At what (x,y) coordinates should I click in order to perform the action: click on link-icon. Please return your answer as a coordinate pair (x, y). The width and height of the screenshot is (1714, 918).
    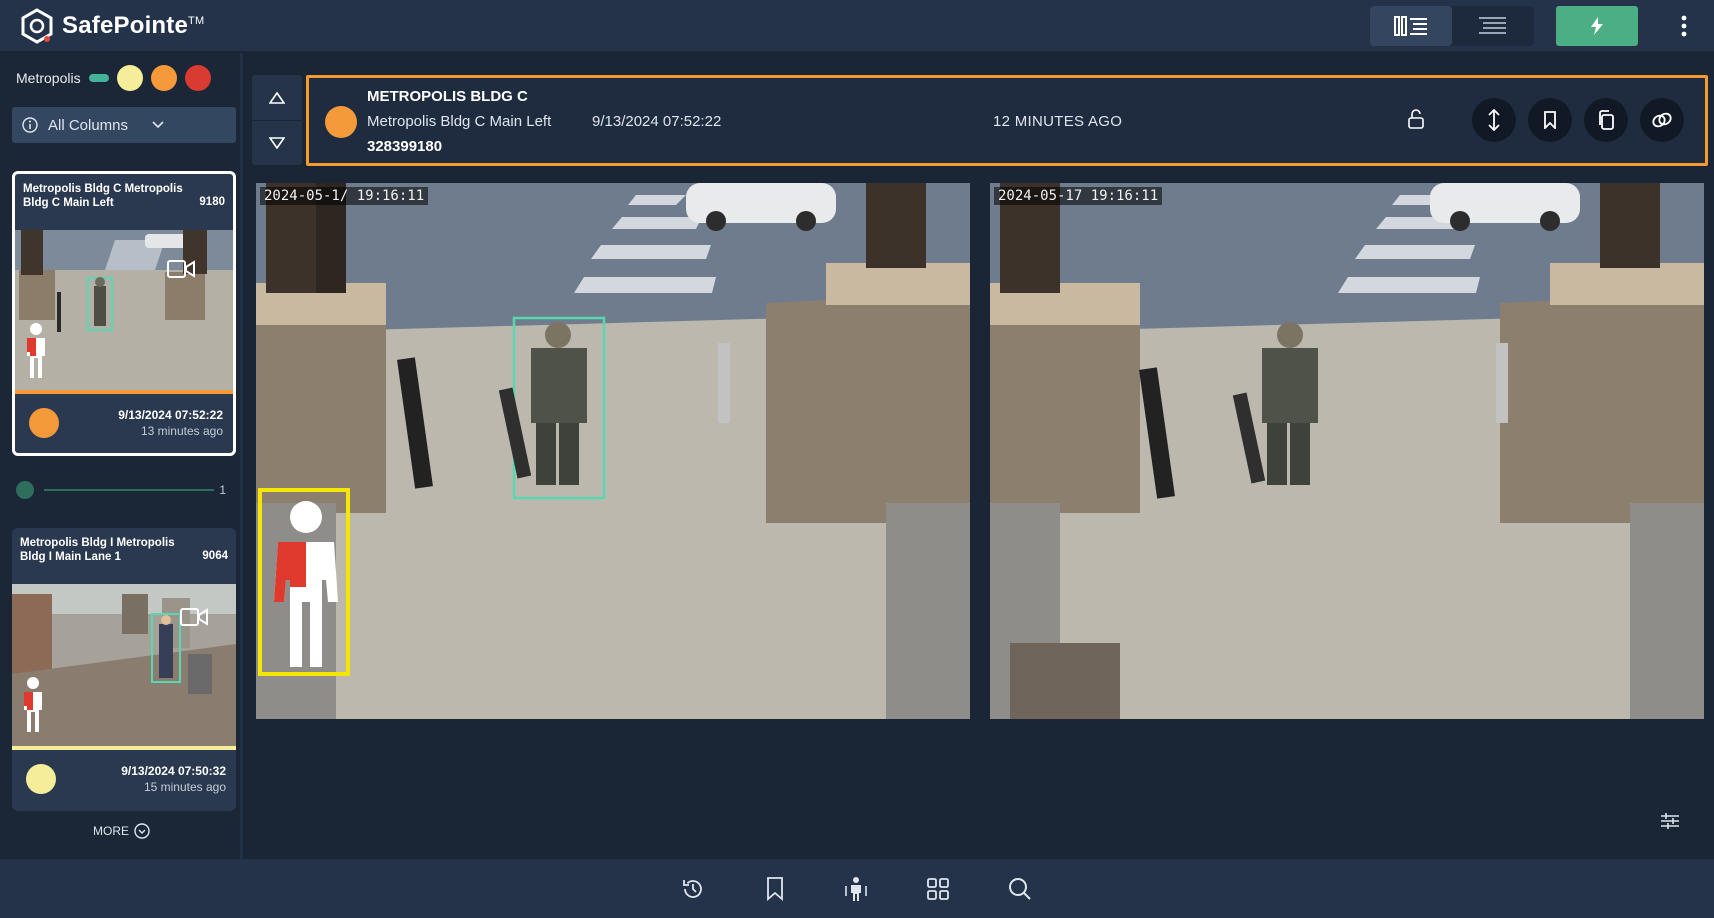
    Looking at the image, I should click on (1662, 120).